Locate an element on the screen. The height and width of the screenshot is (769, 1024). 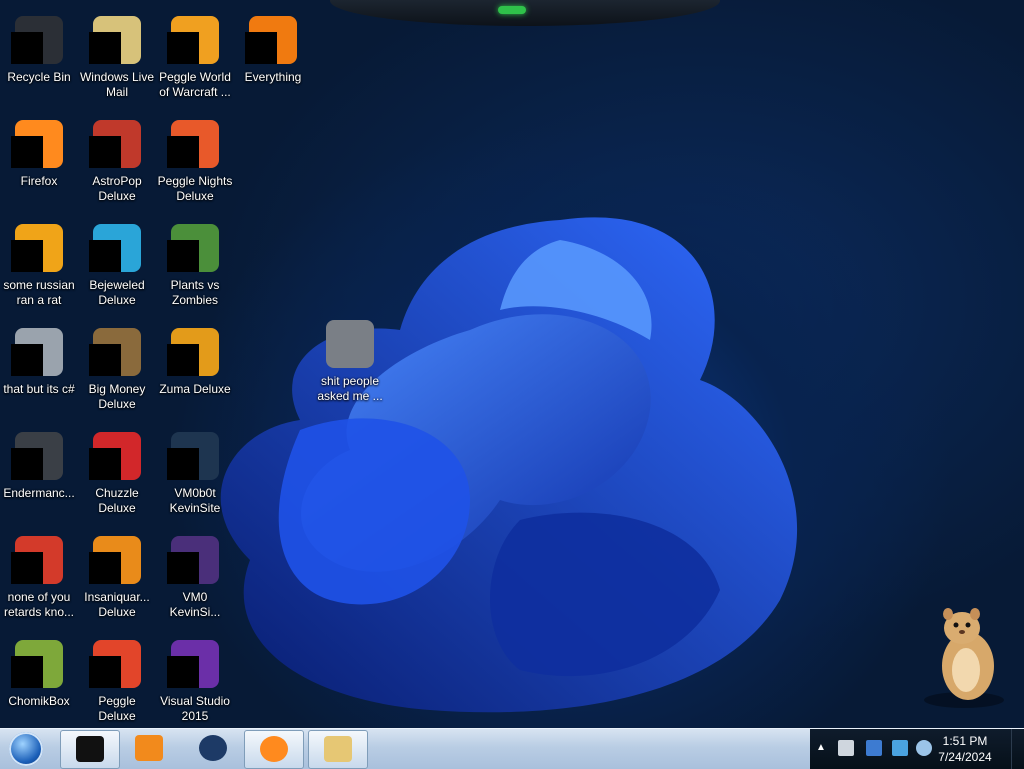
fish-icon is located at coordinates (115, 560).